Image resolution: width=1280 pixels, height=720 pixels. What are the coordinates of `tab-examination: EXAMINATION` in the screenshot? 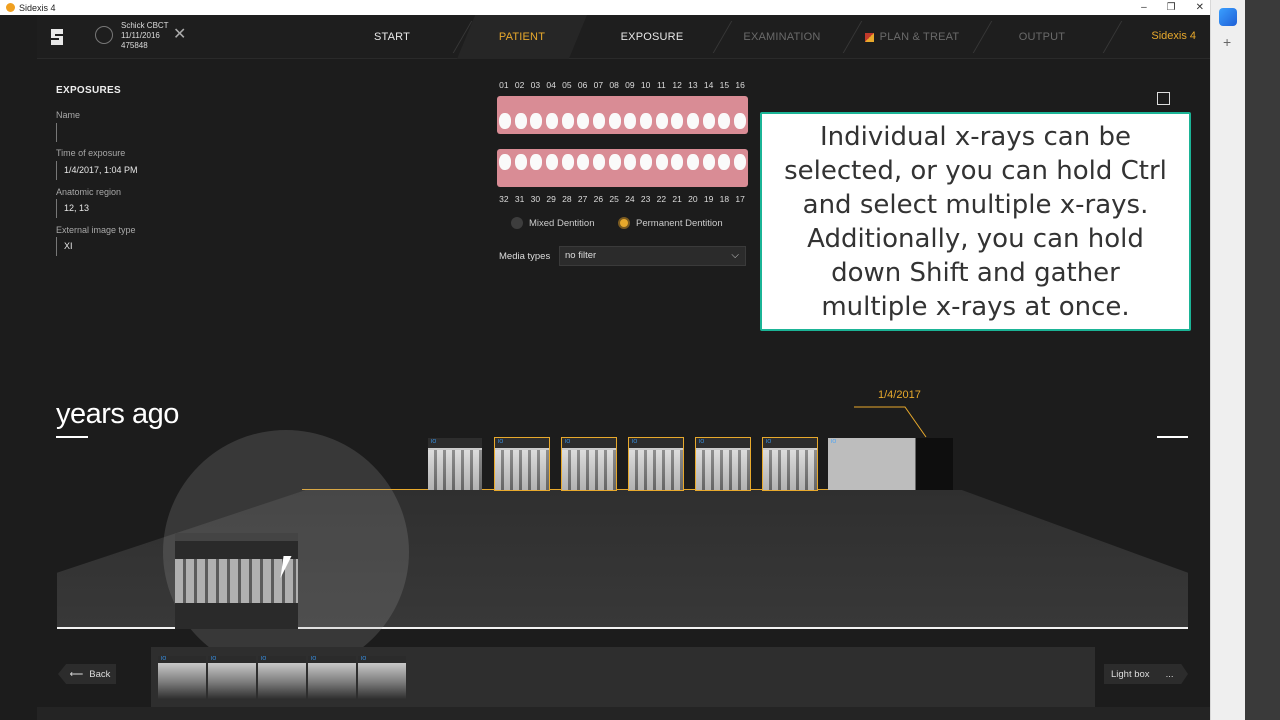 It's located at (790, 37).